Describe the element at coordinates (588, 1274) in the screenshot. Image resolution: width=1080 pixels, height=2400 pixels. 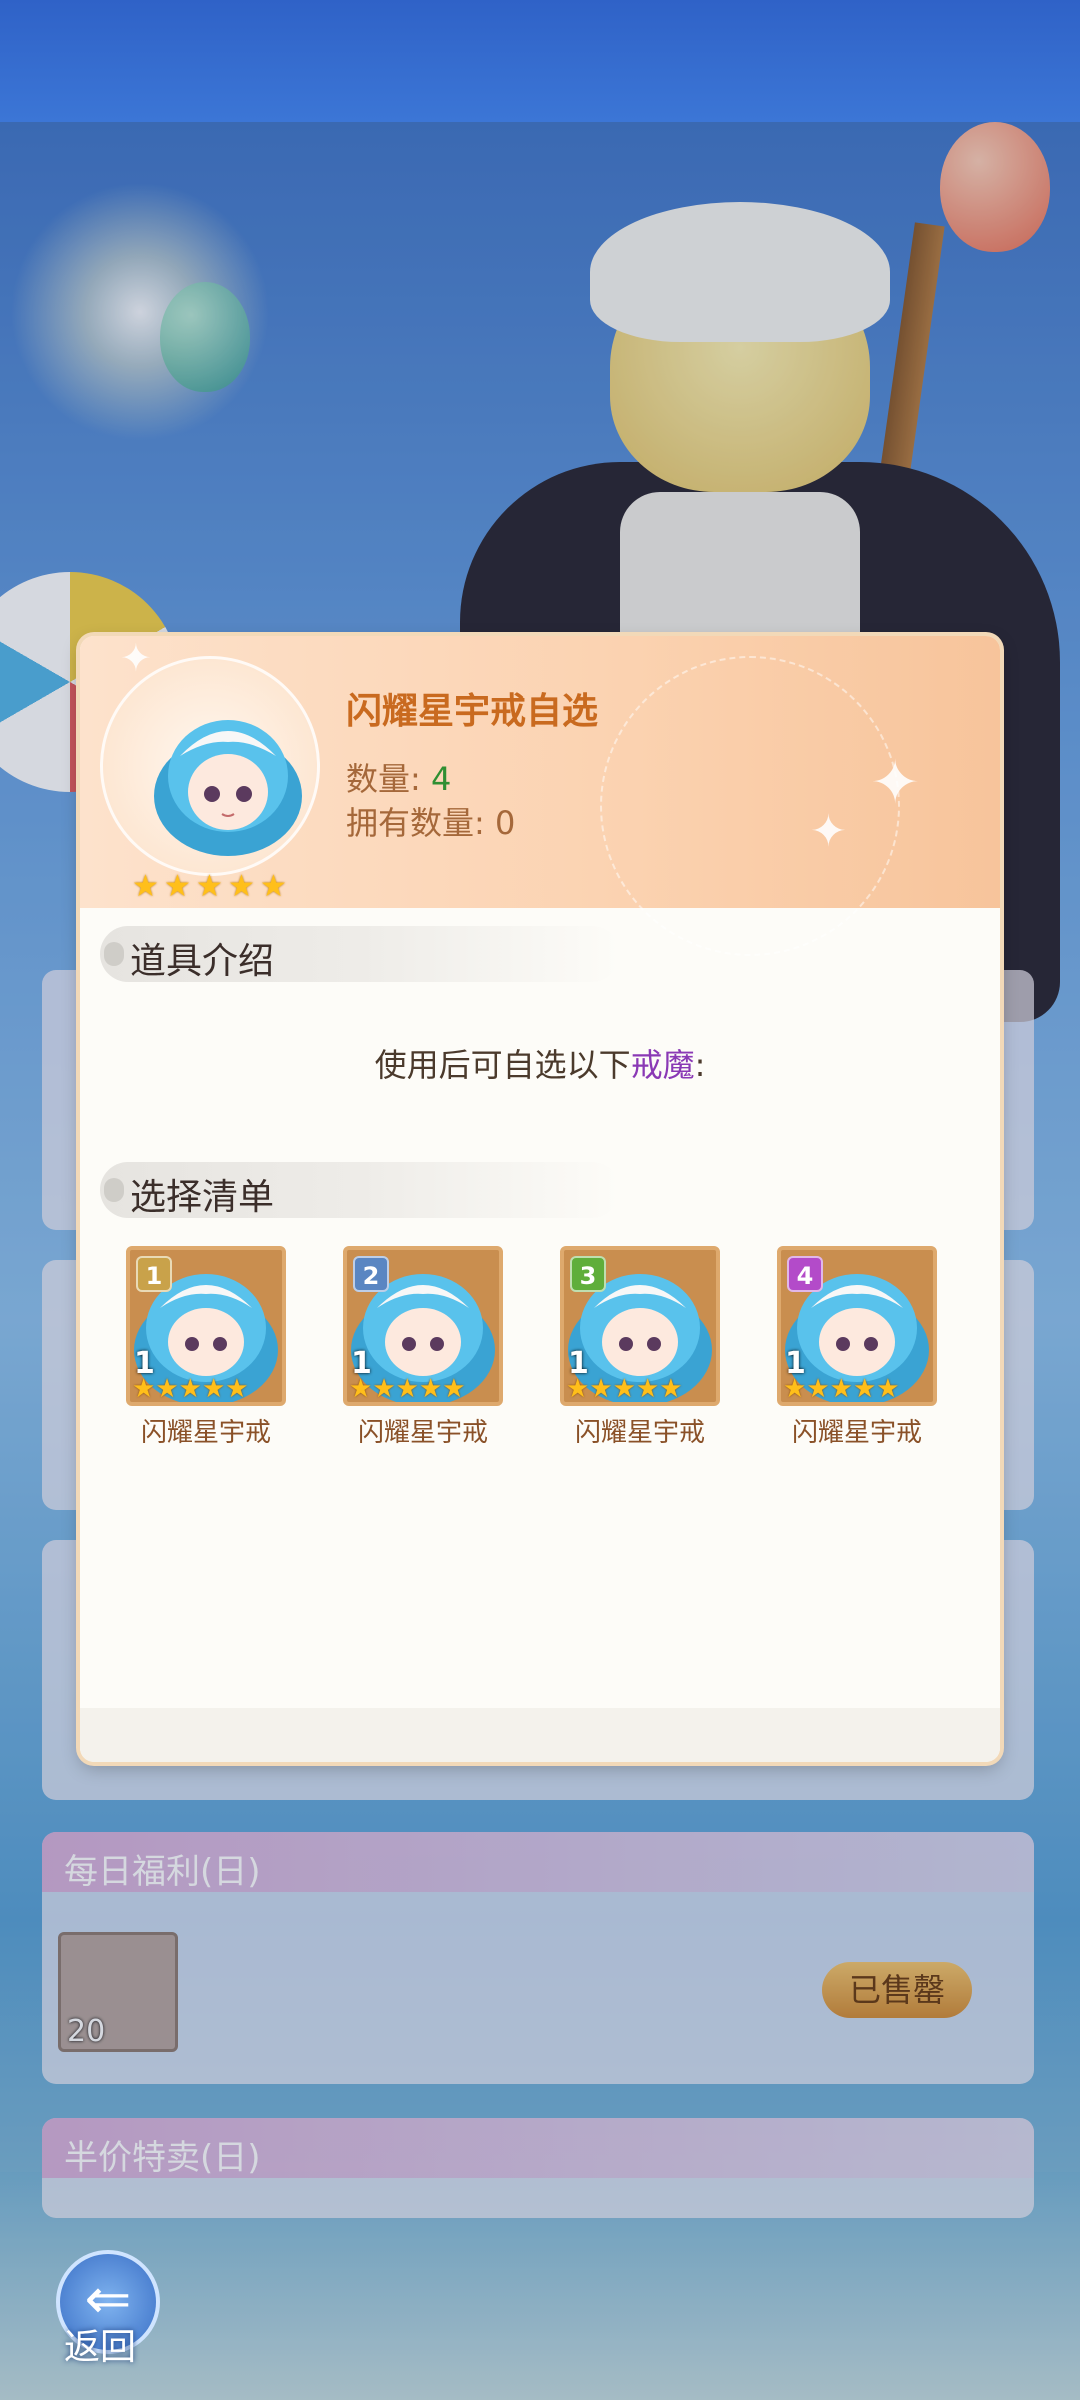
I see `choice-index-badge: 3` at that location.